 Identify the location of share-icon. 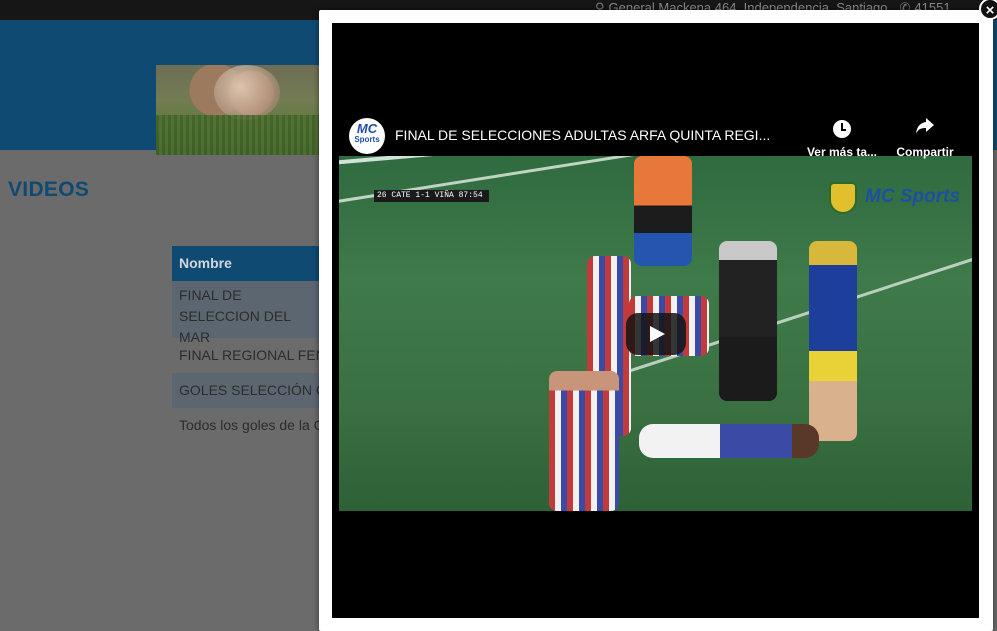
(925, 128).